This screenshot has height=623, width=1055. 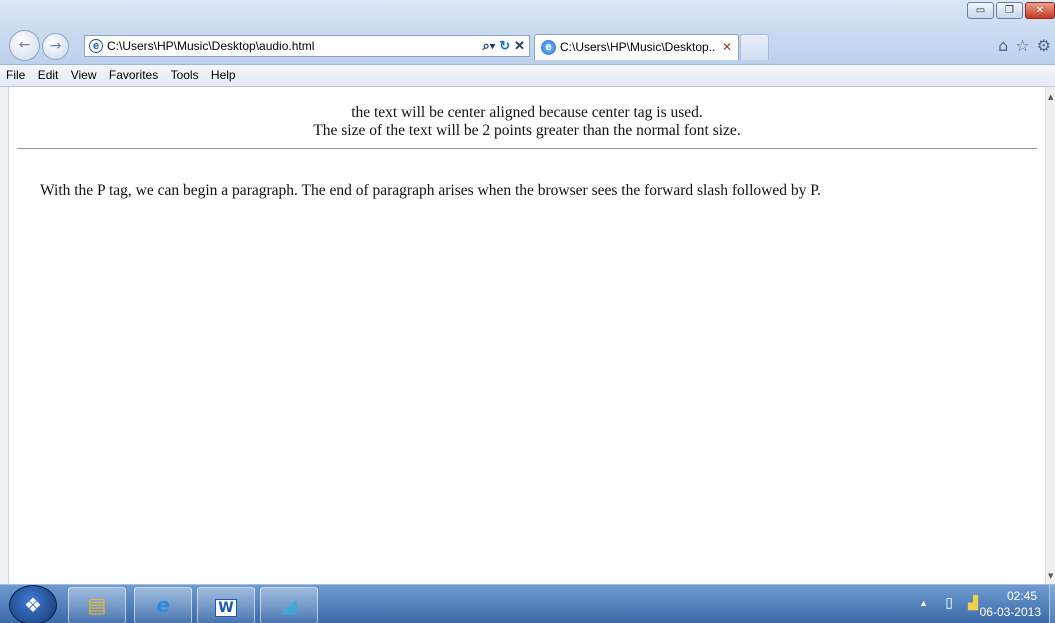 I want to click on menu-file: File, so click(x=15, y=75).